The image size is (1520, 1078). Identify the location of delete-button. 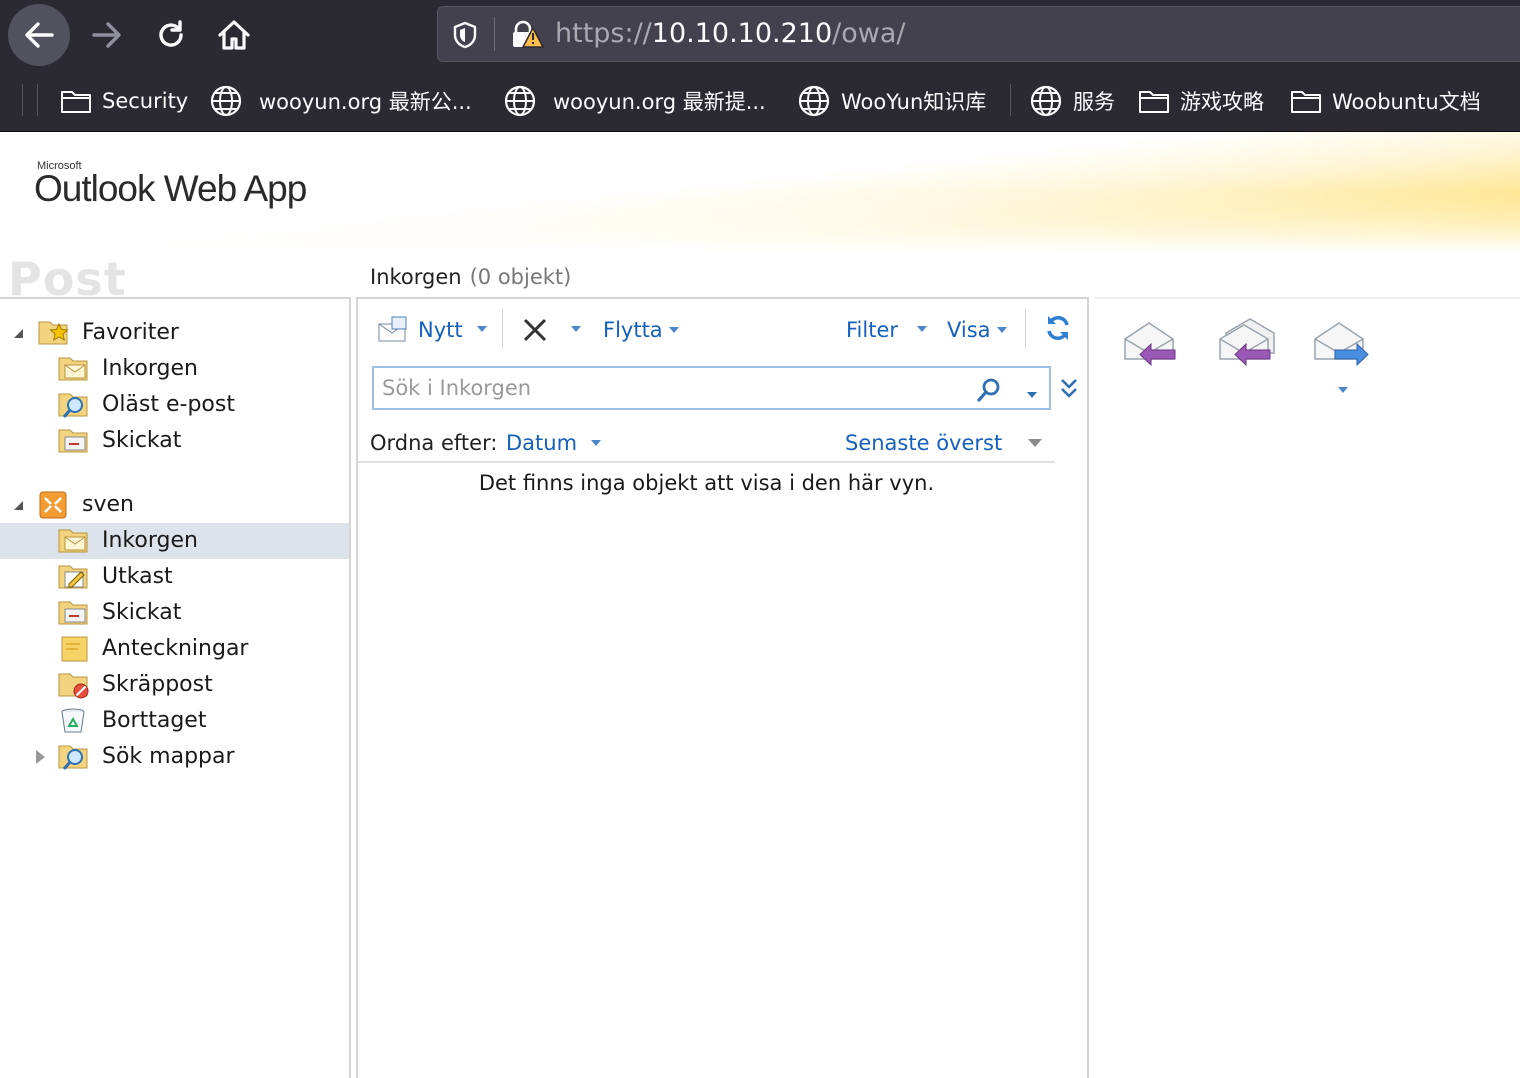
(535, 330).